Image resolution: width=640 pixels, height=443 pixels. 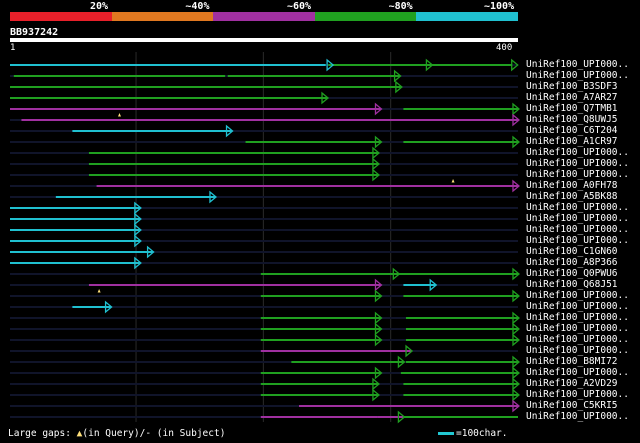 What do you see at coordinates (572, 98) in the screenshot?
I see `hit-label: UniRef100_A7AR27` at bounding box center [572, 98].